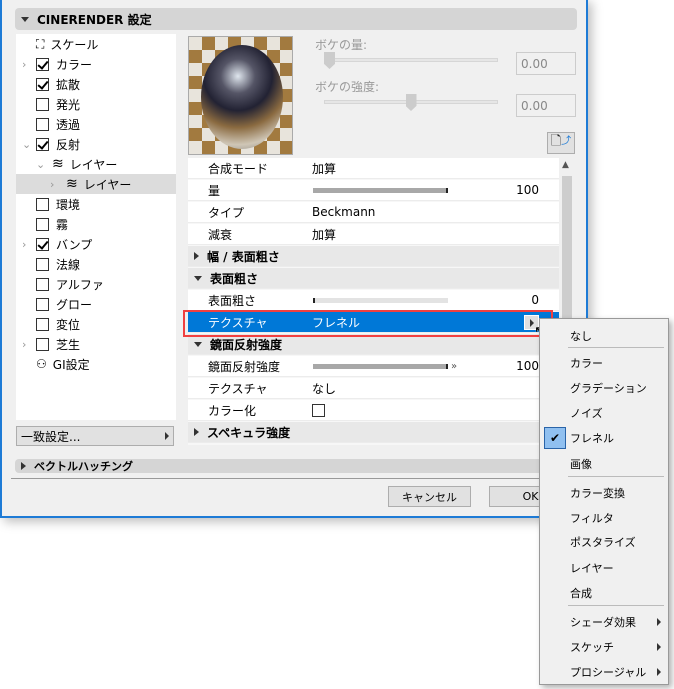 The width and height of the screenshot is (674, 689). I want to click on prop-row-specular-strength: 鏡面反射強度 » 100, so click(373, 366).